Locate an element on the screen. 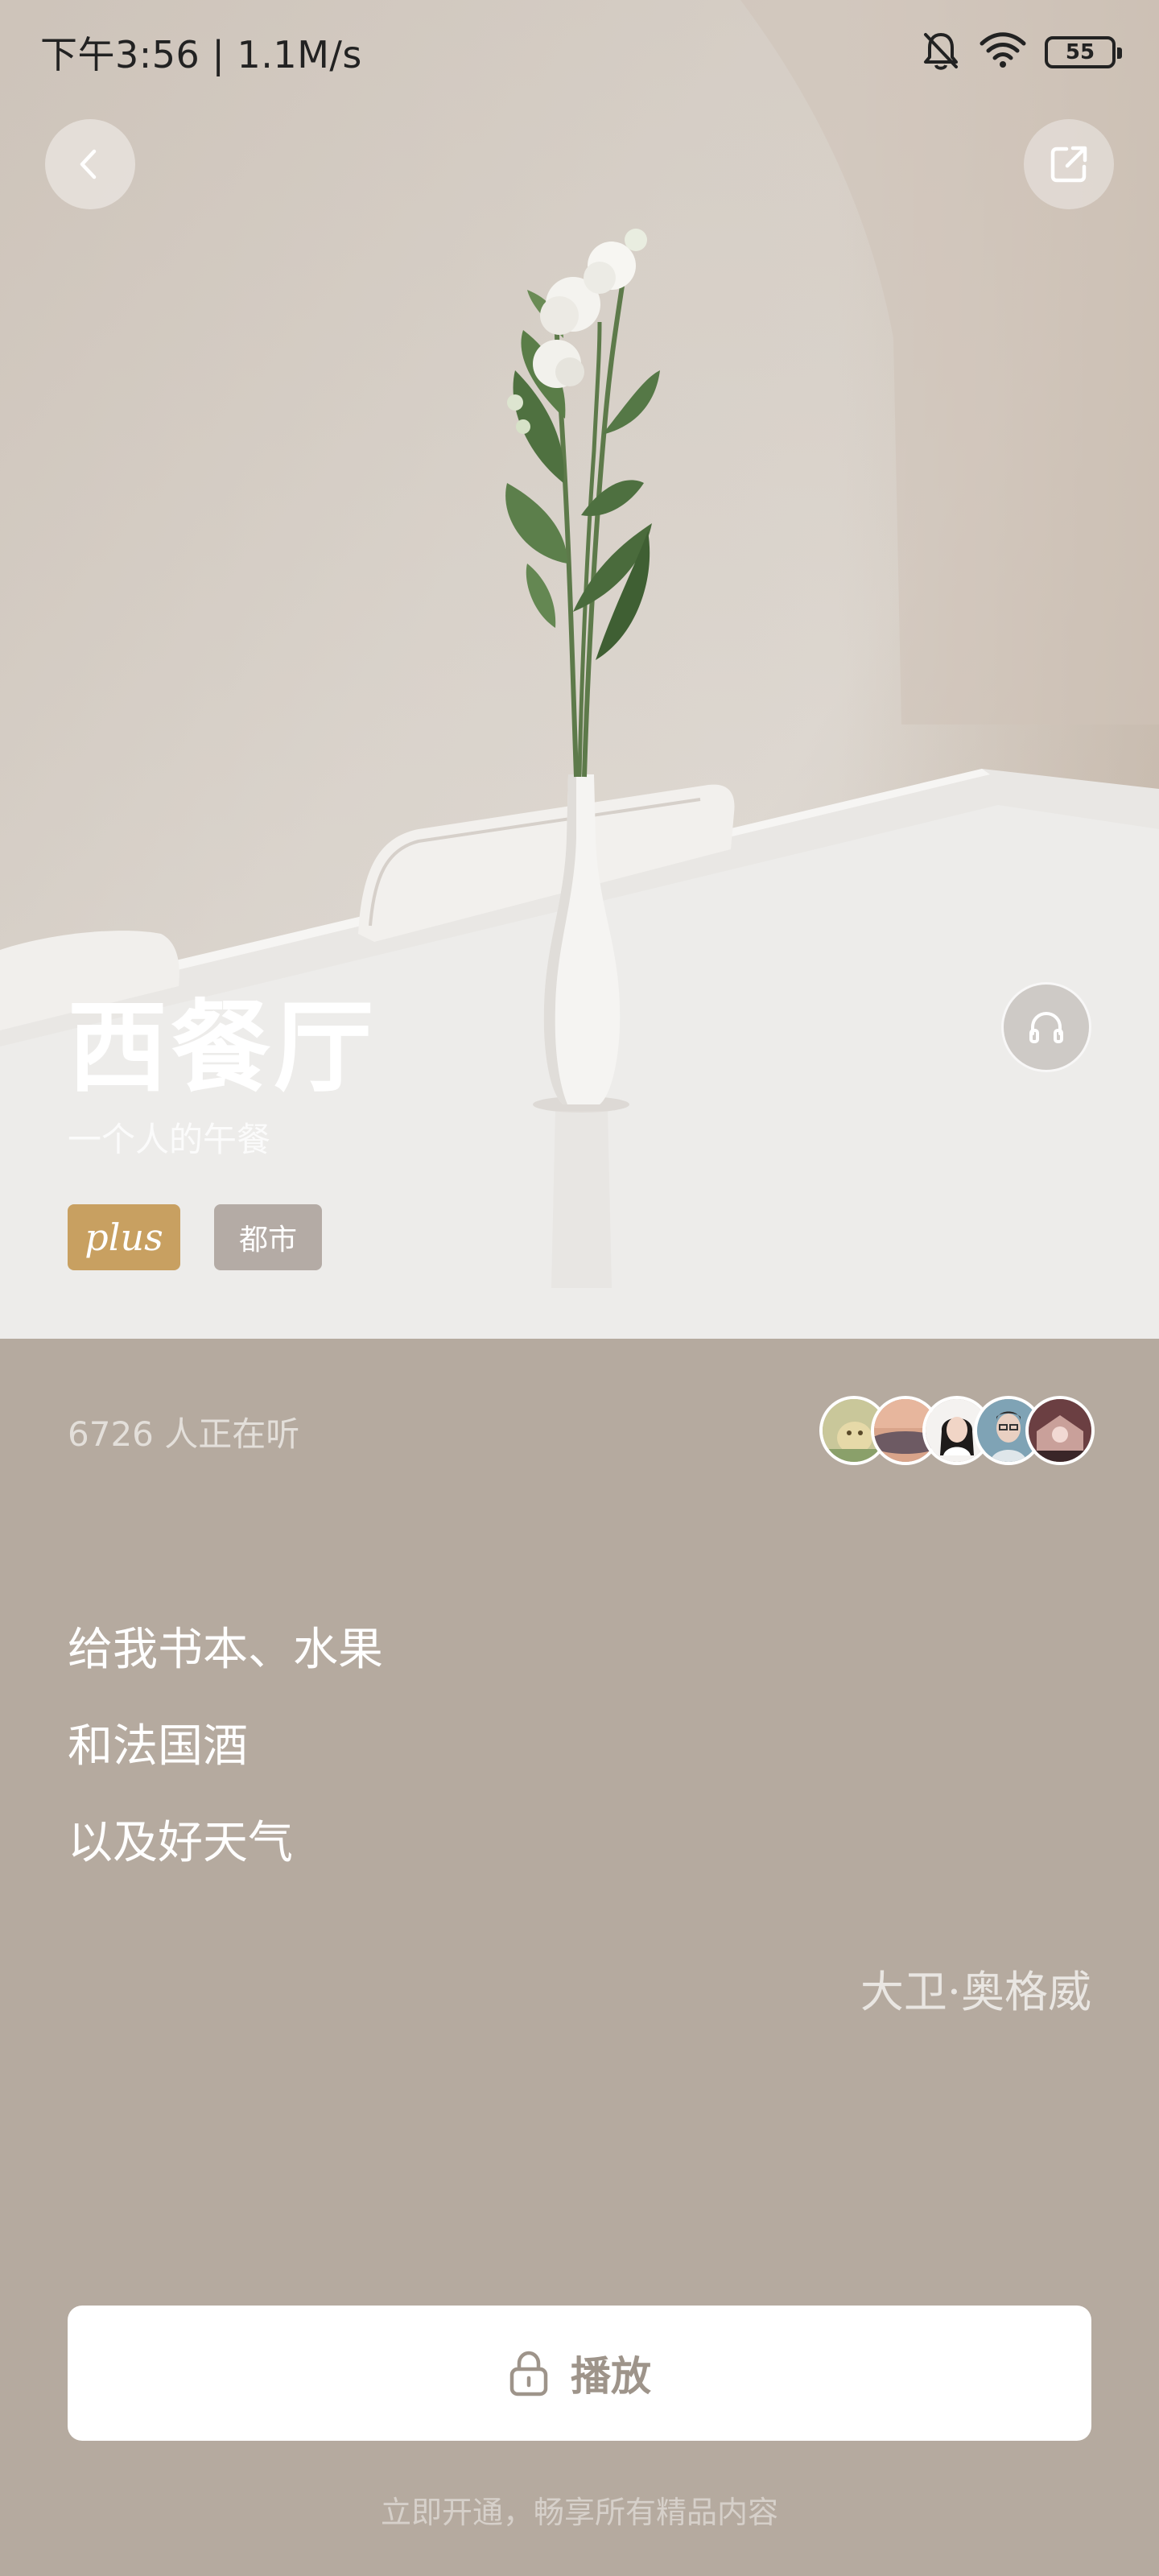 The width and height of the screenshot is (1159, 2576). headphones-button is located at coordinates (1046, 1027).